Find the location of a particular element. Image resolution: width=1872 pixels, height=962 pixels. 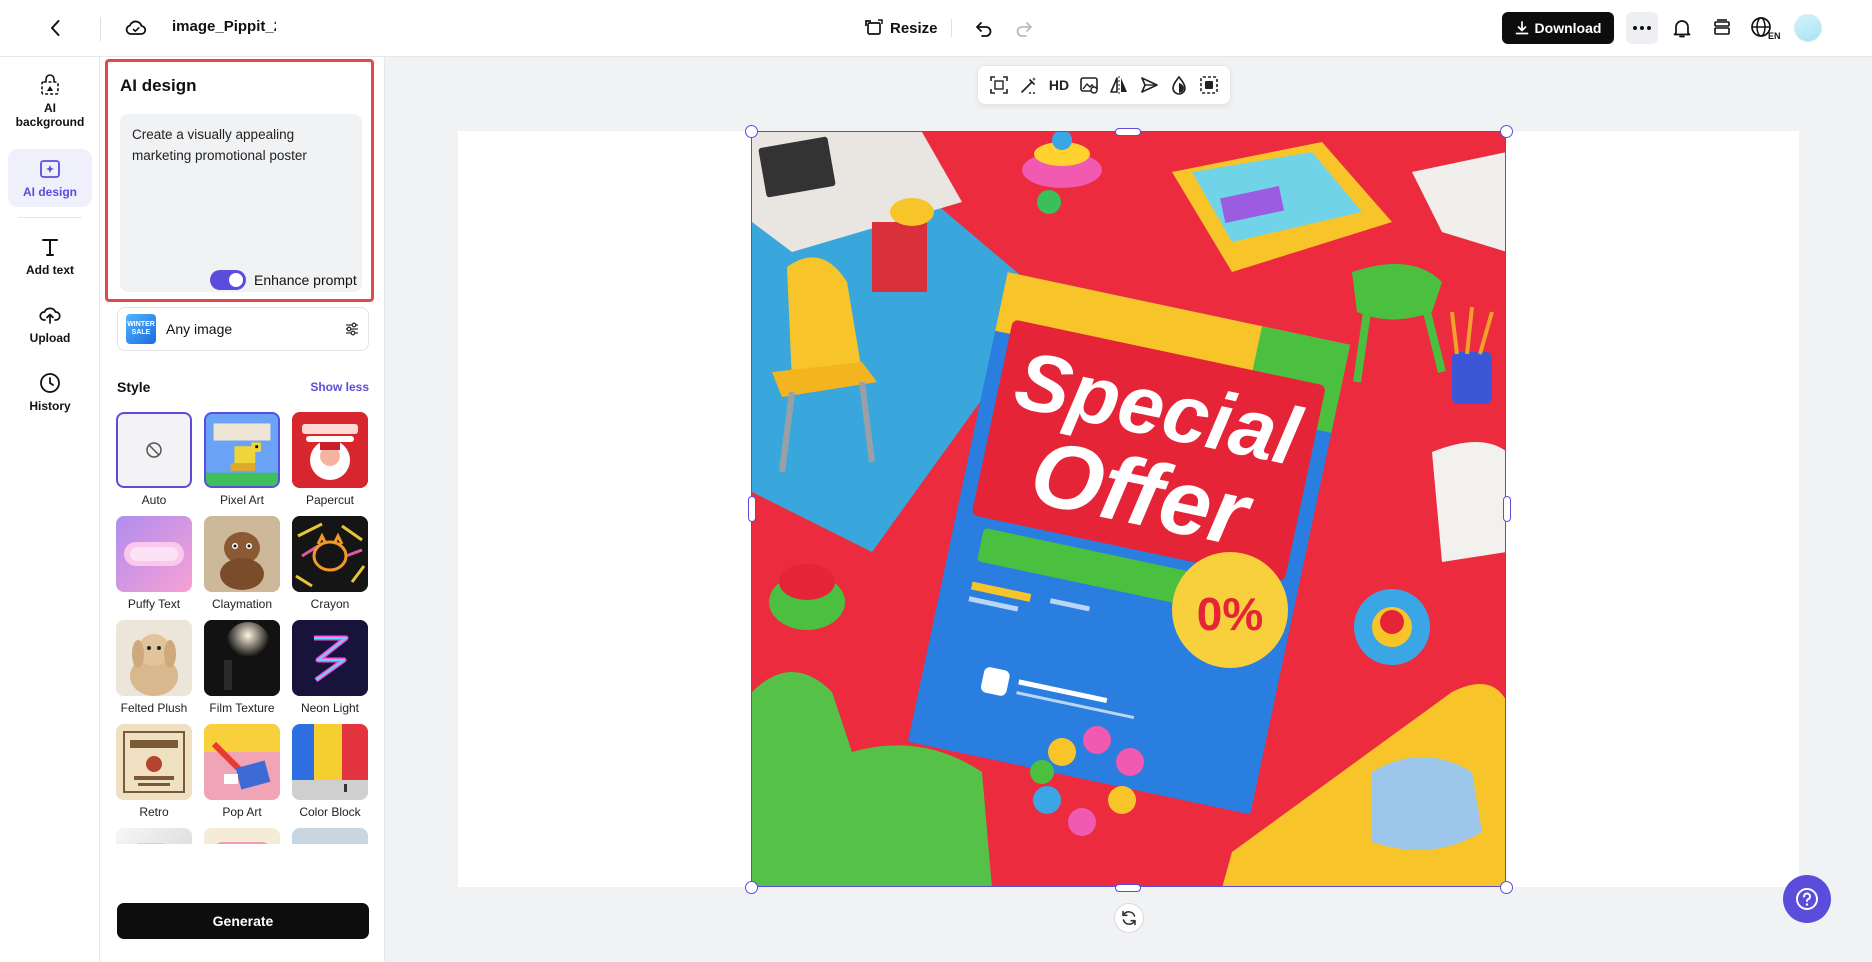

chevron-left-icon is located at coordinates (55, 28).